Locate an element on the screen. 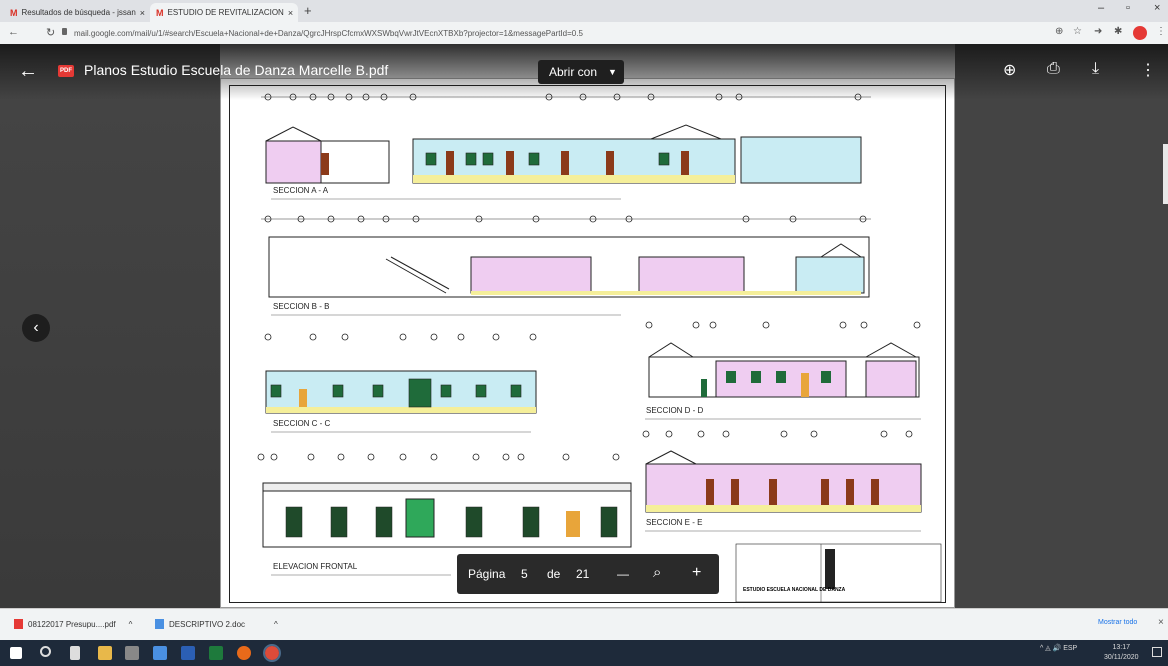 The width and height of the screenshot is (1168, 666). chevron-down-icon: ▼ is located at coordinates (612, 72).